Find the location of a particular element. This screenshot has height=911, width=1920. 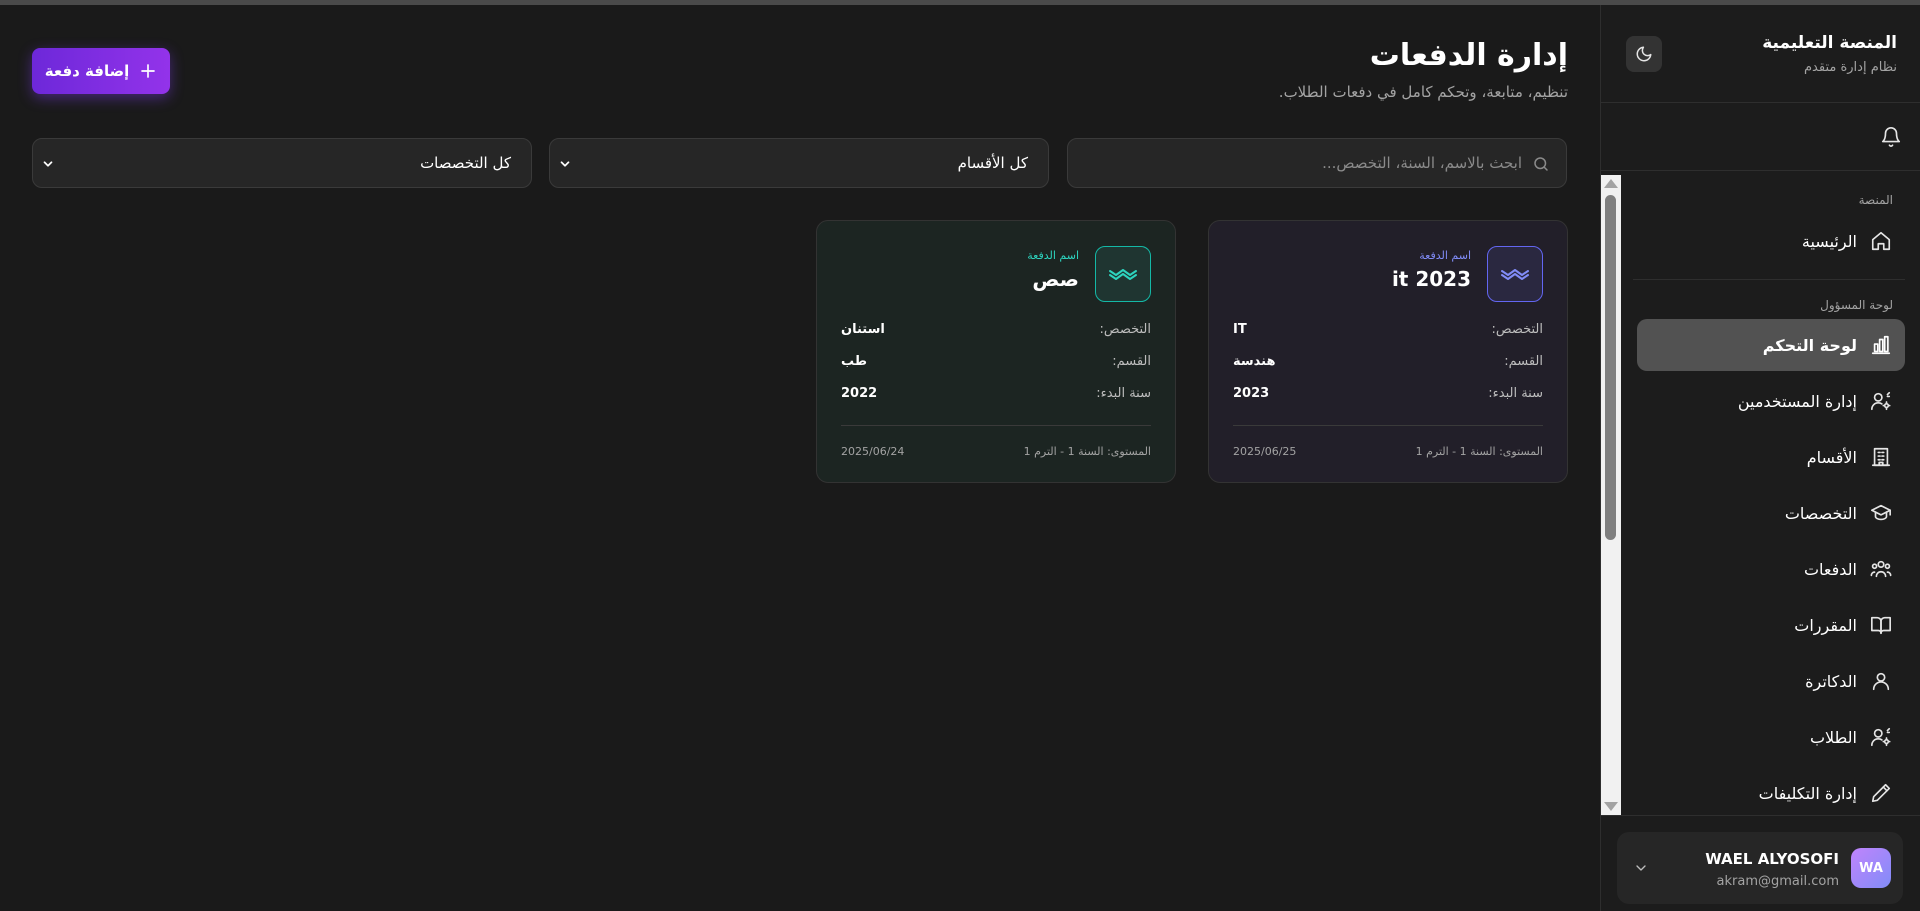

nav-section-admin: لوحة المسؤول is located at coordinates (1856, 305).